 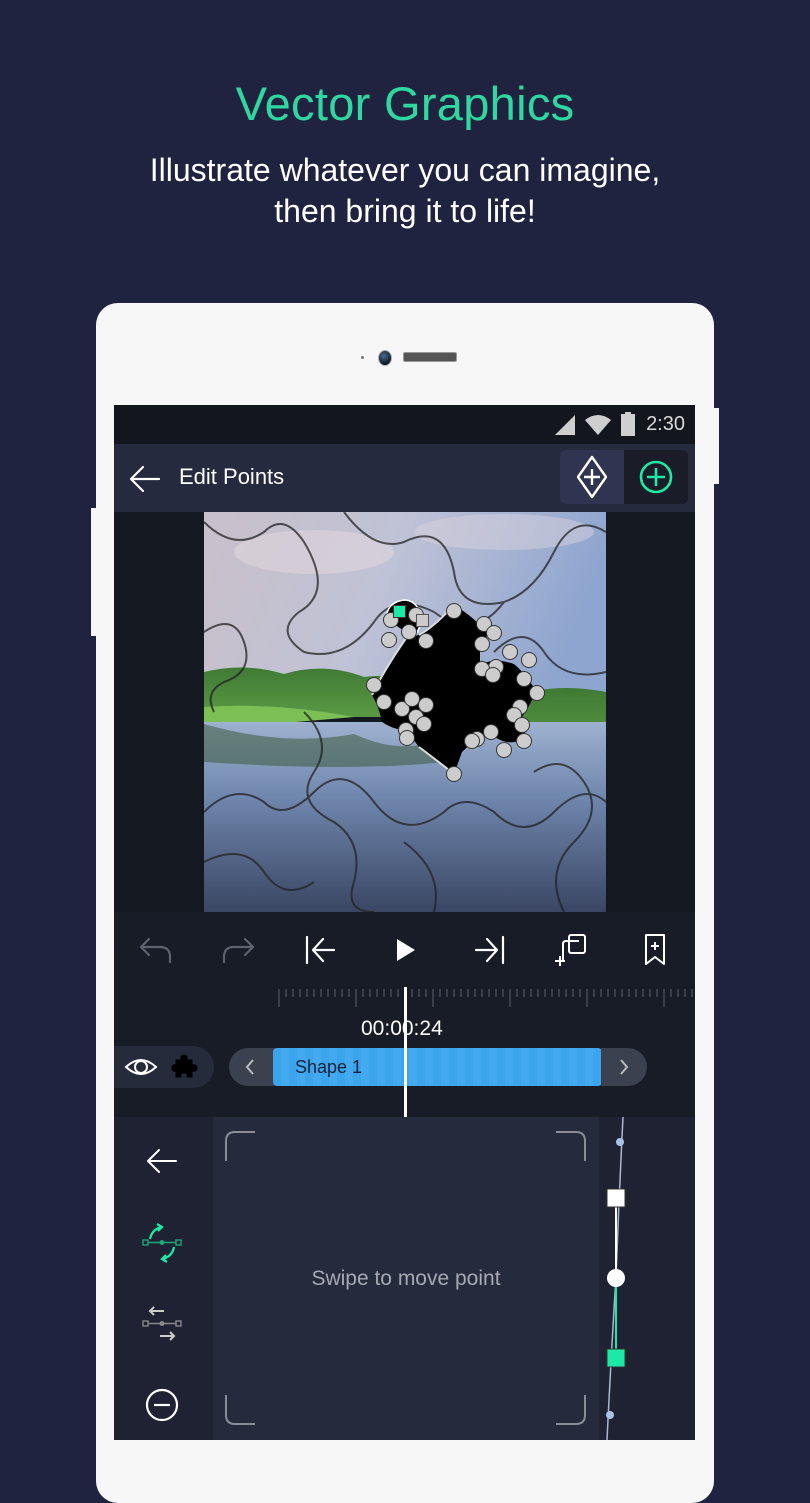 What do you see at coordinates (628, 424) in the screenshot?
I see `battery-icon` at bounding box center [628, 424].